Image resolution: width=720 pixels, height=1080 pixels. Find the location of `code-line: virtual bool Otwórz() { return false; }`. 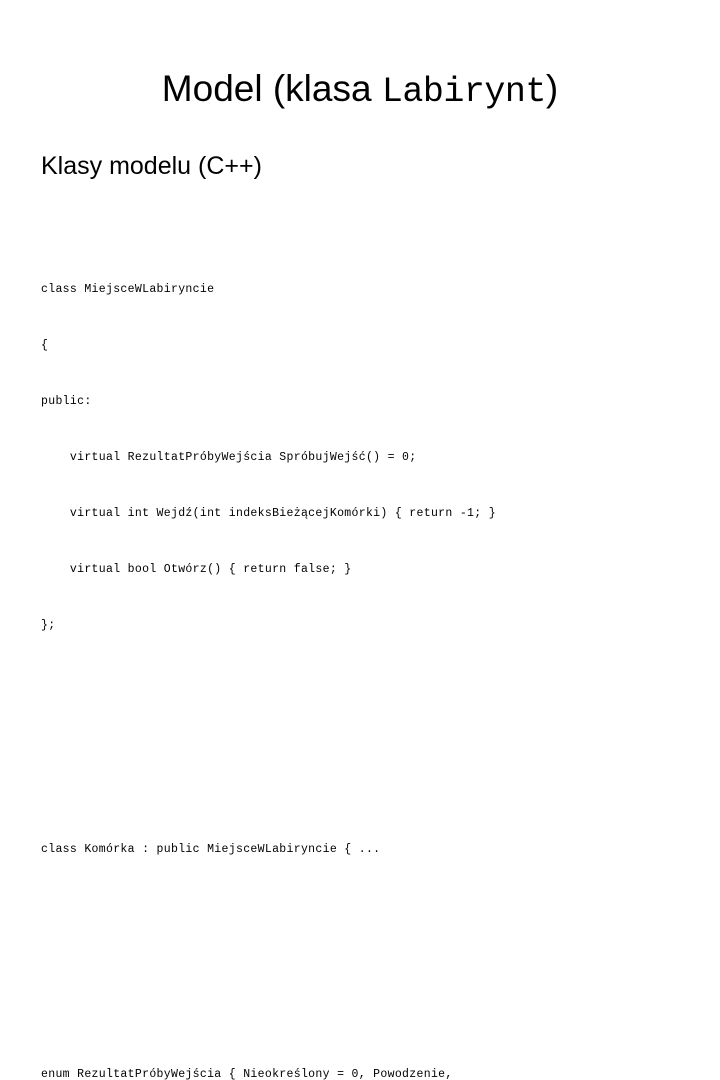

code-line: virtual bool Otwórz() { return false; } is located at coordinates (196, 569).